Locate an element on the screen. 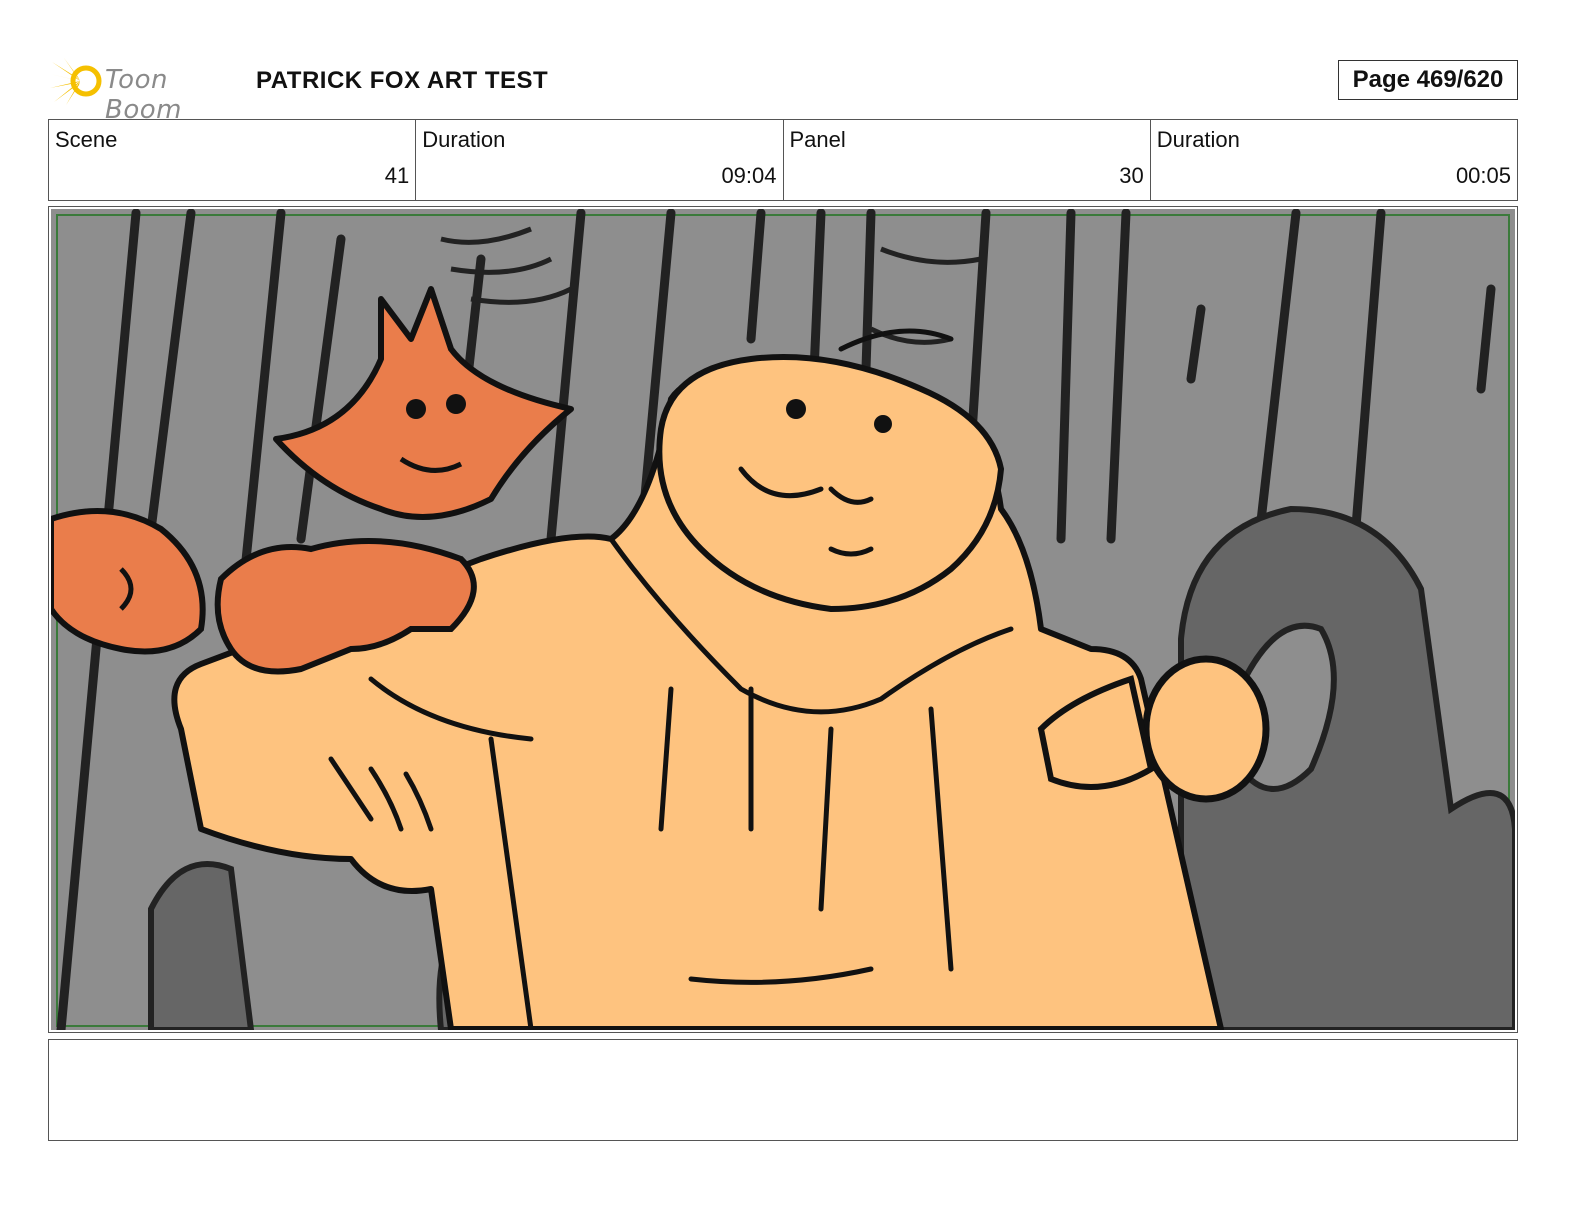  document-title: PATRICK FOX ART TEST is located at coordinates (402, 80).